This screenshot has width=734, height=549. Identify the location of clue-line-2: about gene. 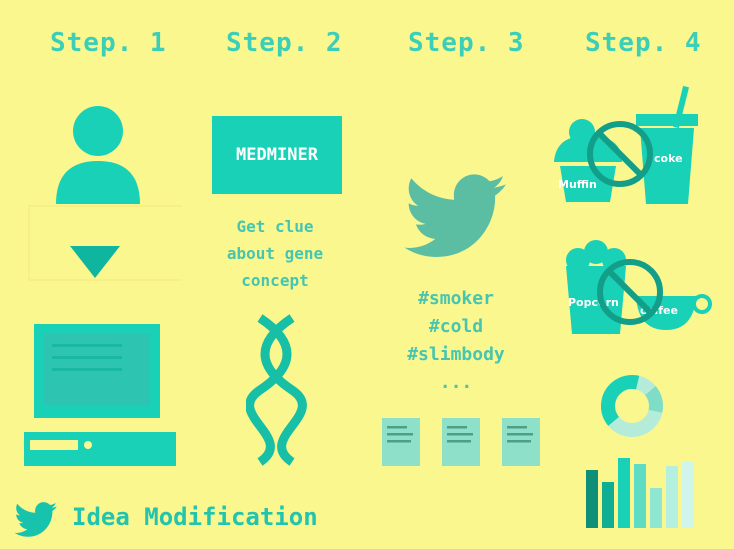
(275, 253).